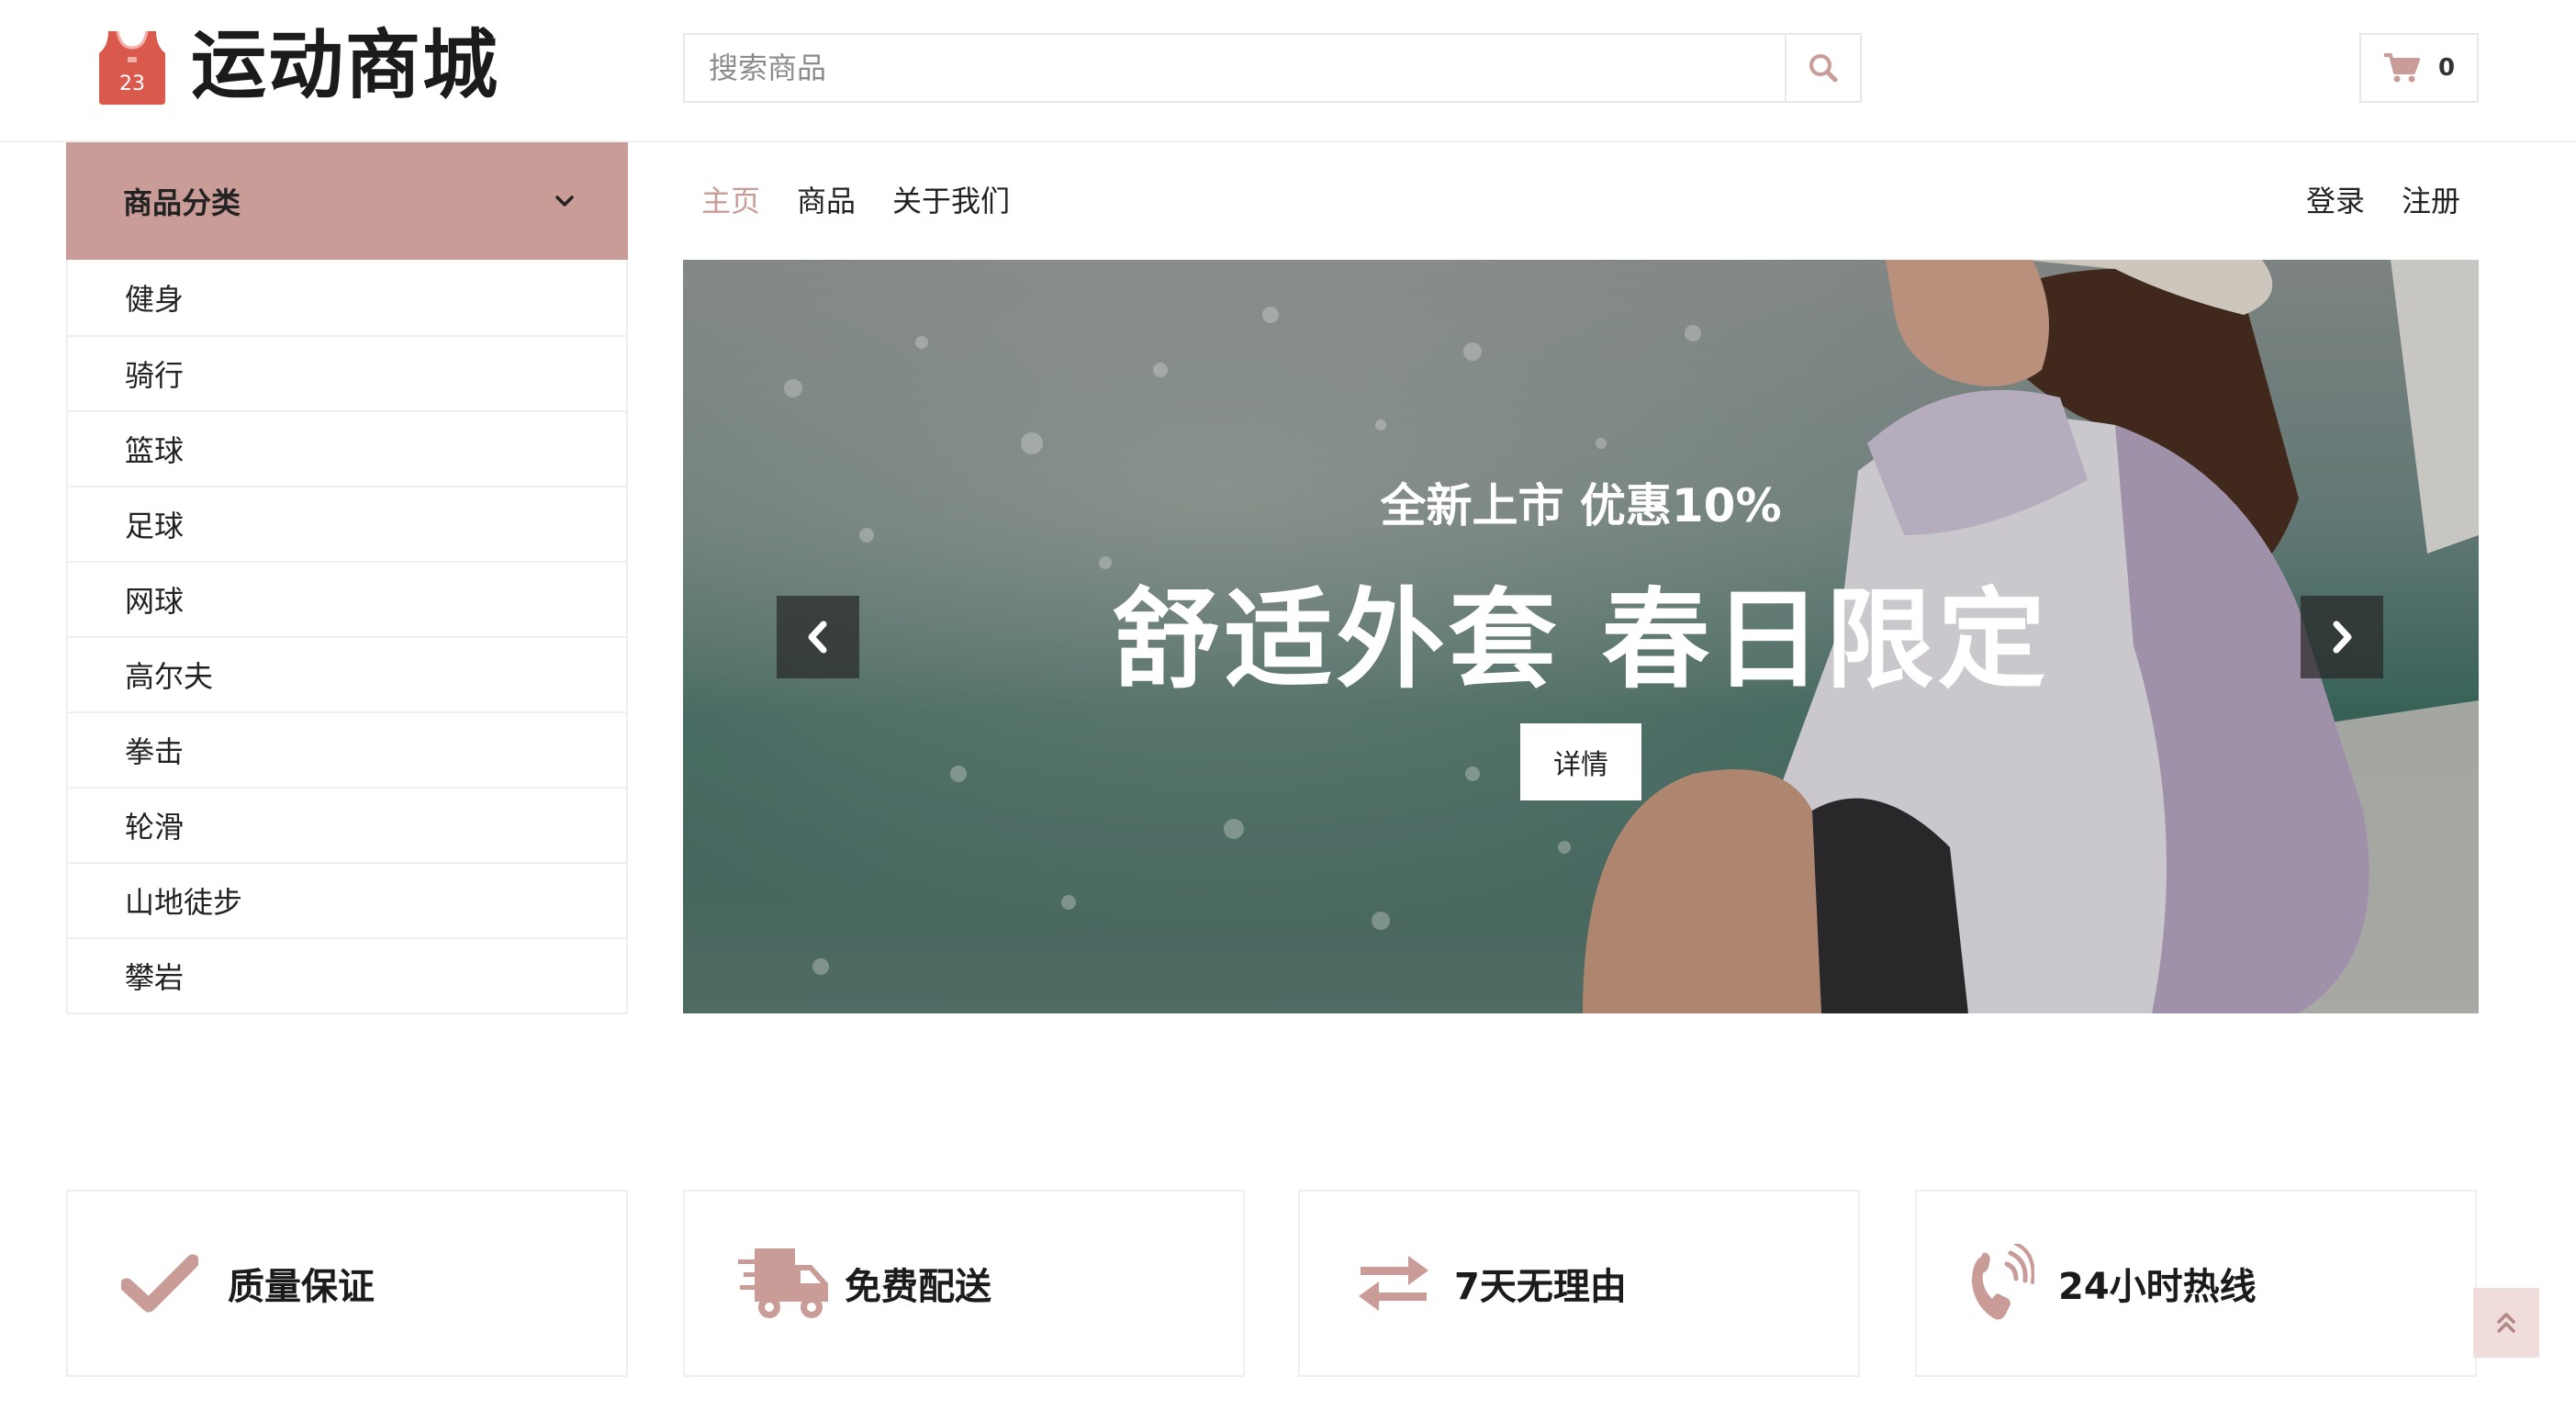 The height and width of the screenshot is (1421, 2576). What do you see at coordinates (2401, 68) in the screenshot?
I see `shopping-cart-icon` at bounding box center [2401, 68].